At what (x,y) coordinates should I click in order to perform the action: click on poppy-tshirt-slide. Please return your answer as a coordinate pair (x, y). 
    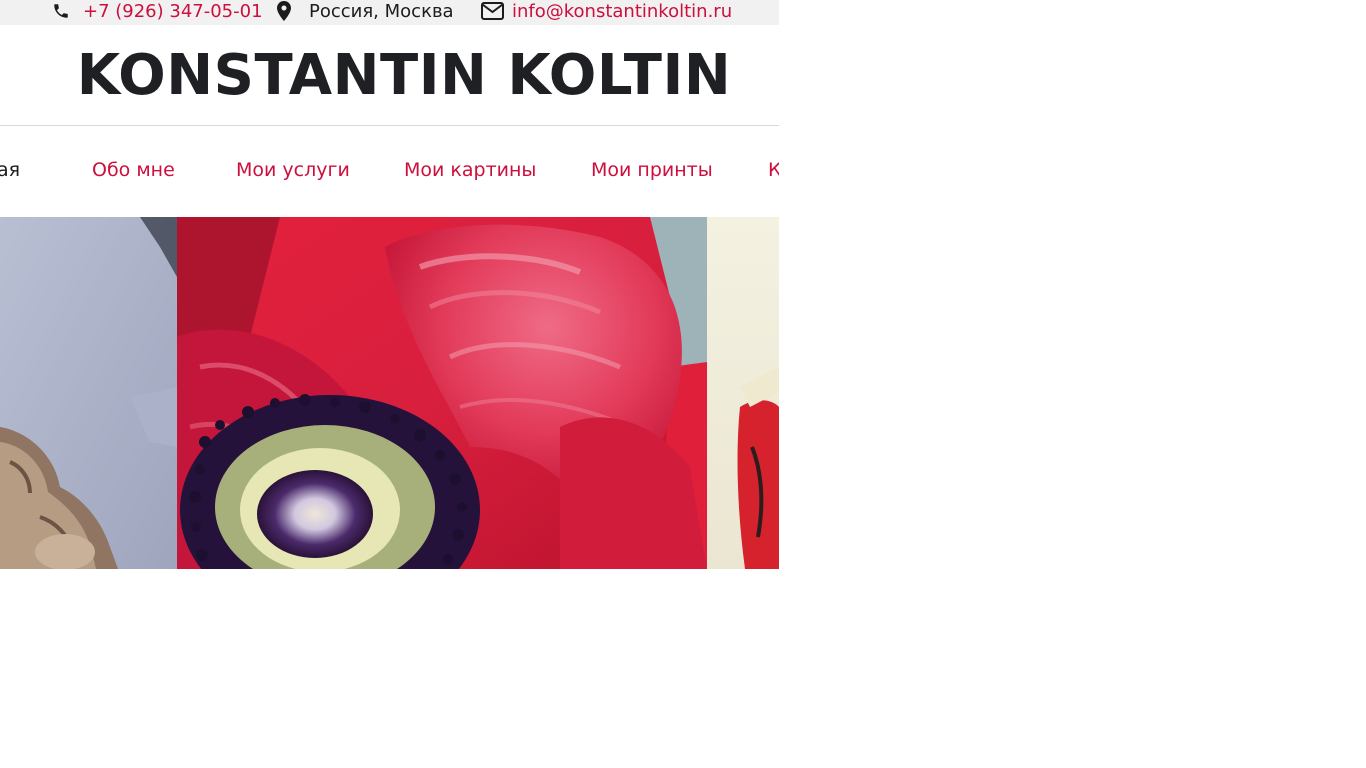
    Looking at the image, I should click on (743, 393).